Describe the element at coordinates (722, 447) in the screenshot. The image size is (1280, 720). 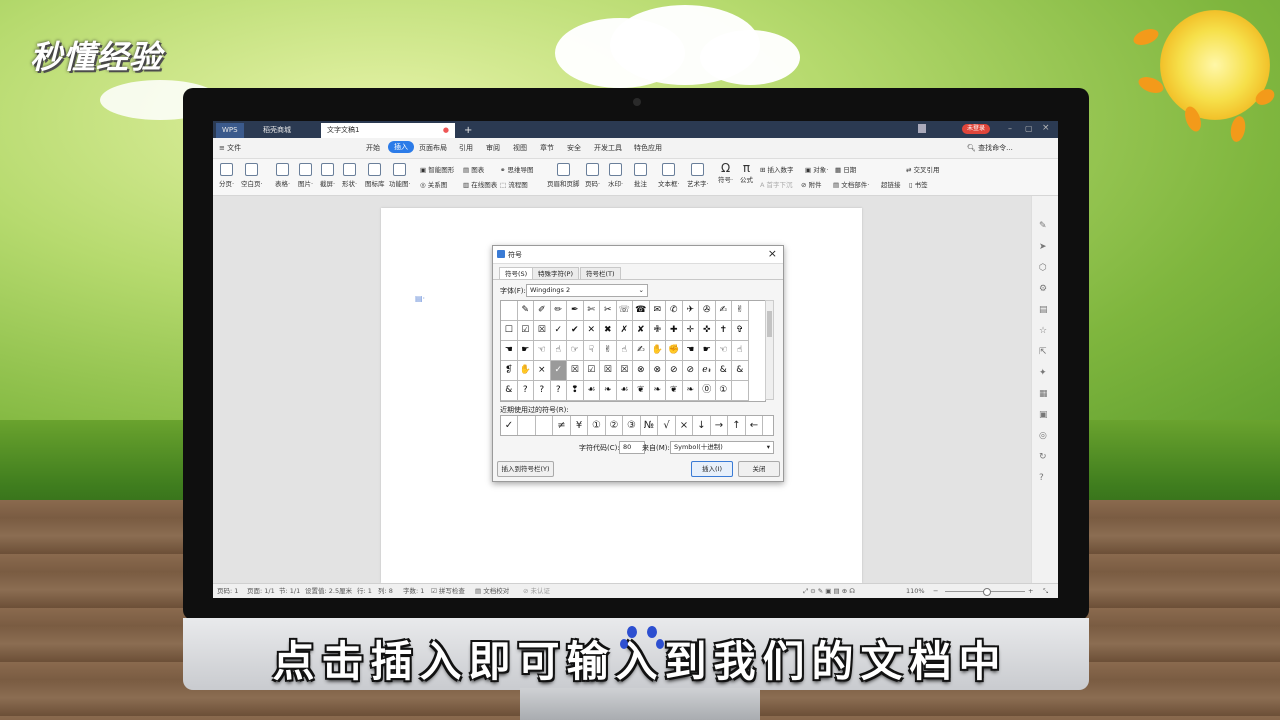
I see `from-select: Symbol(十进制) ▾` at that location.